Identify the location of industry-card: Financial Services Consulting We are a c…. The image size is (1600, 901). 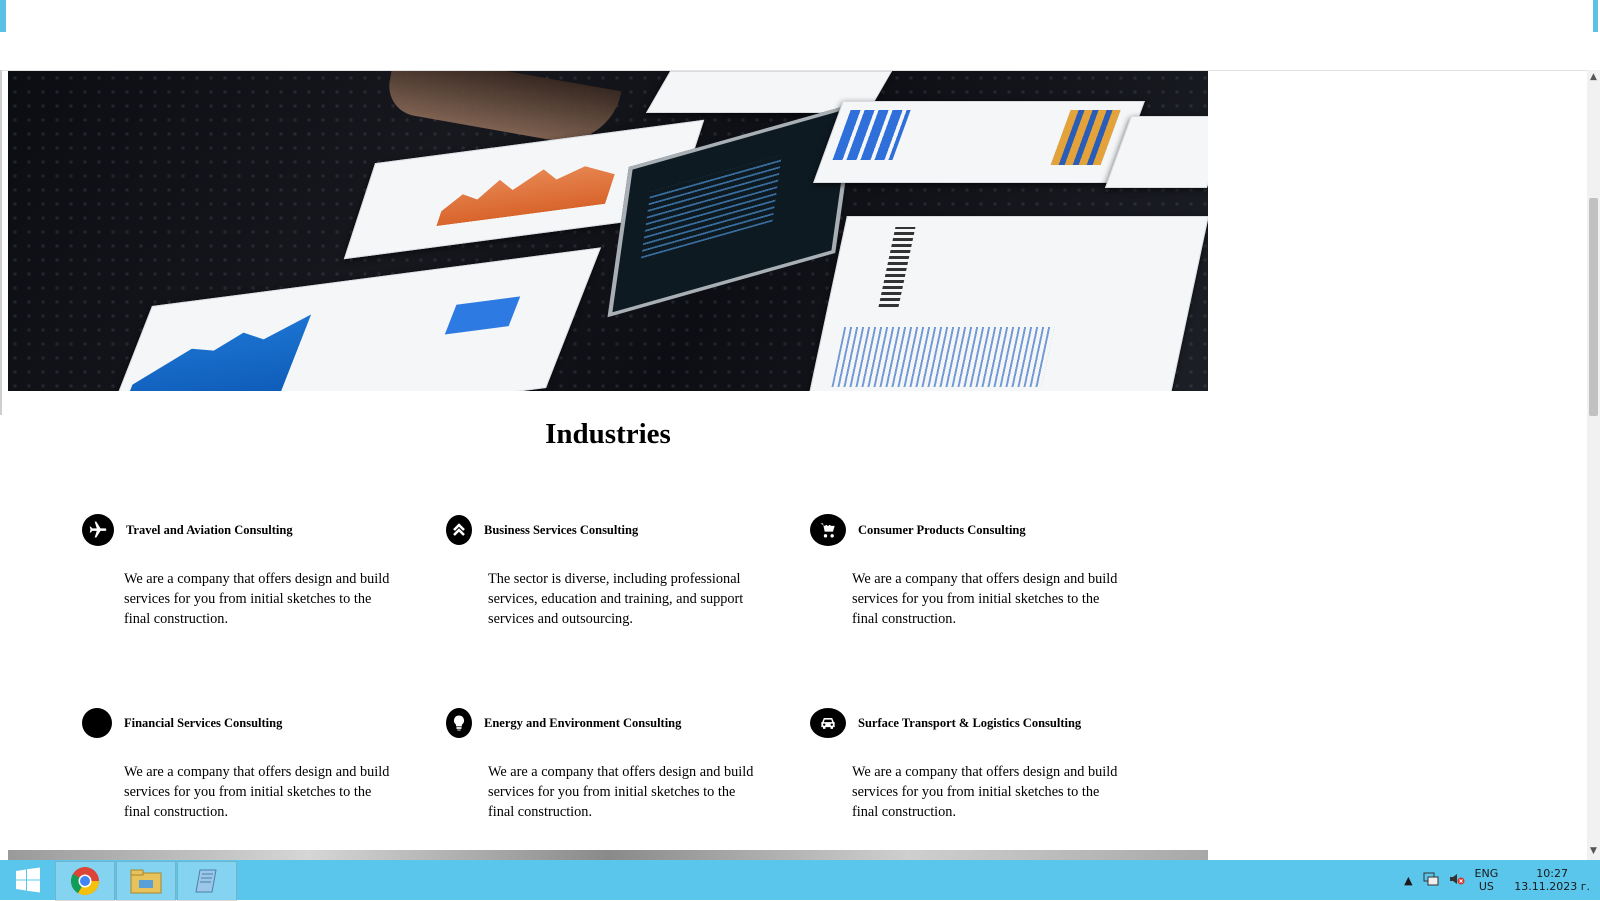
(252, 764).